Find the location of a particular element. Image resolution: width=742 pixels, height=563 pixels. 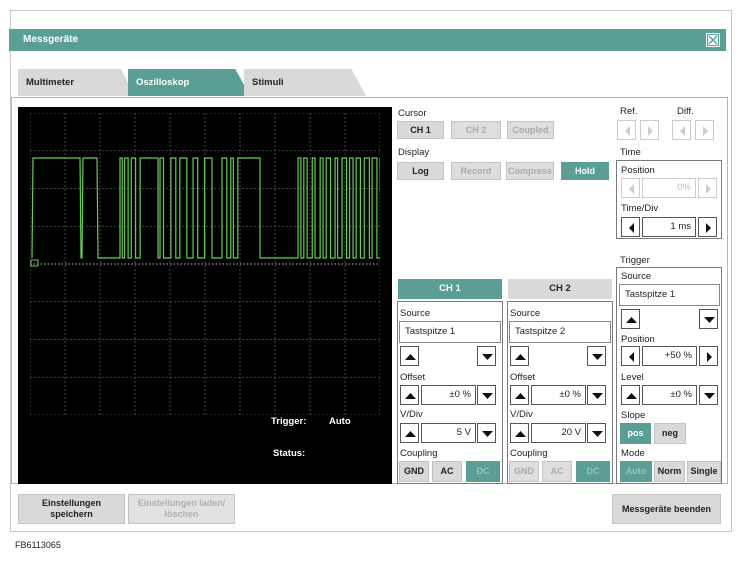

tab-ch2: CH 2 is located at coordinates (560, 289).